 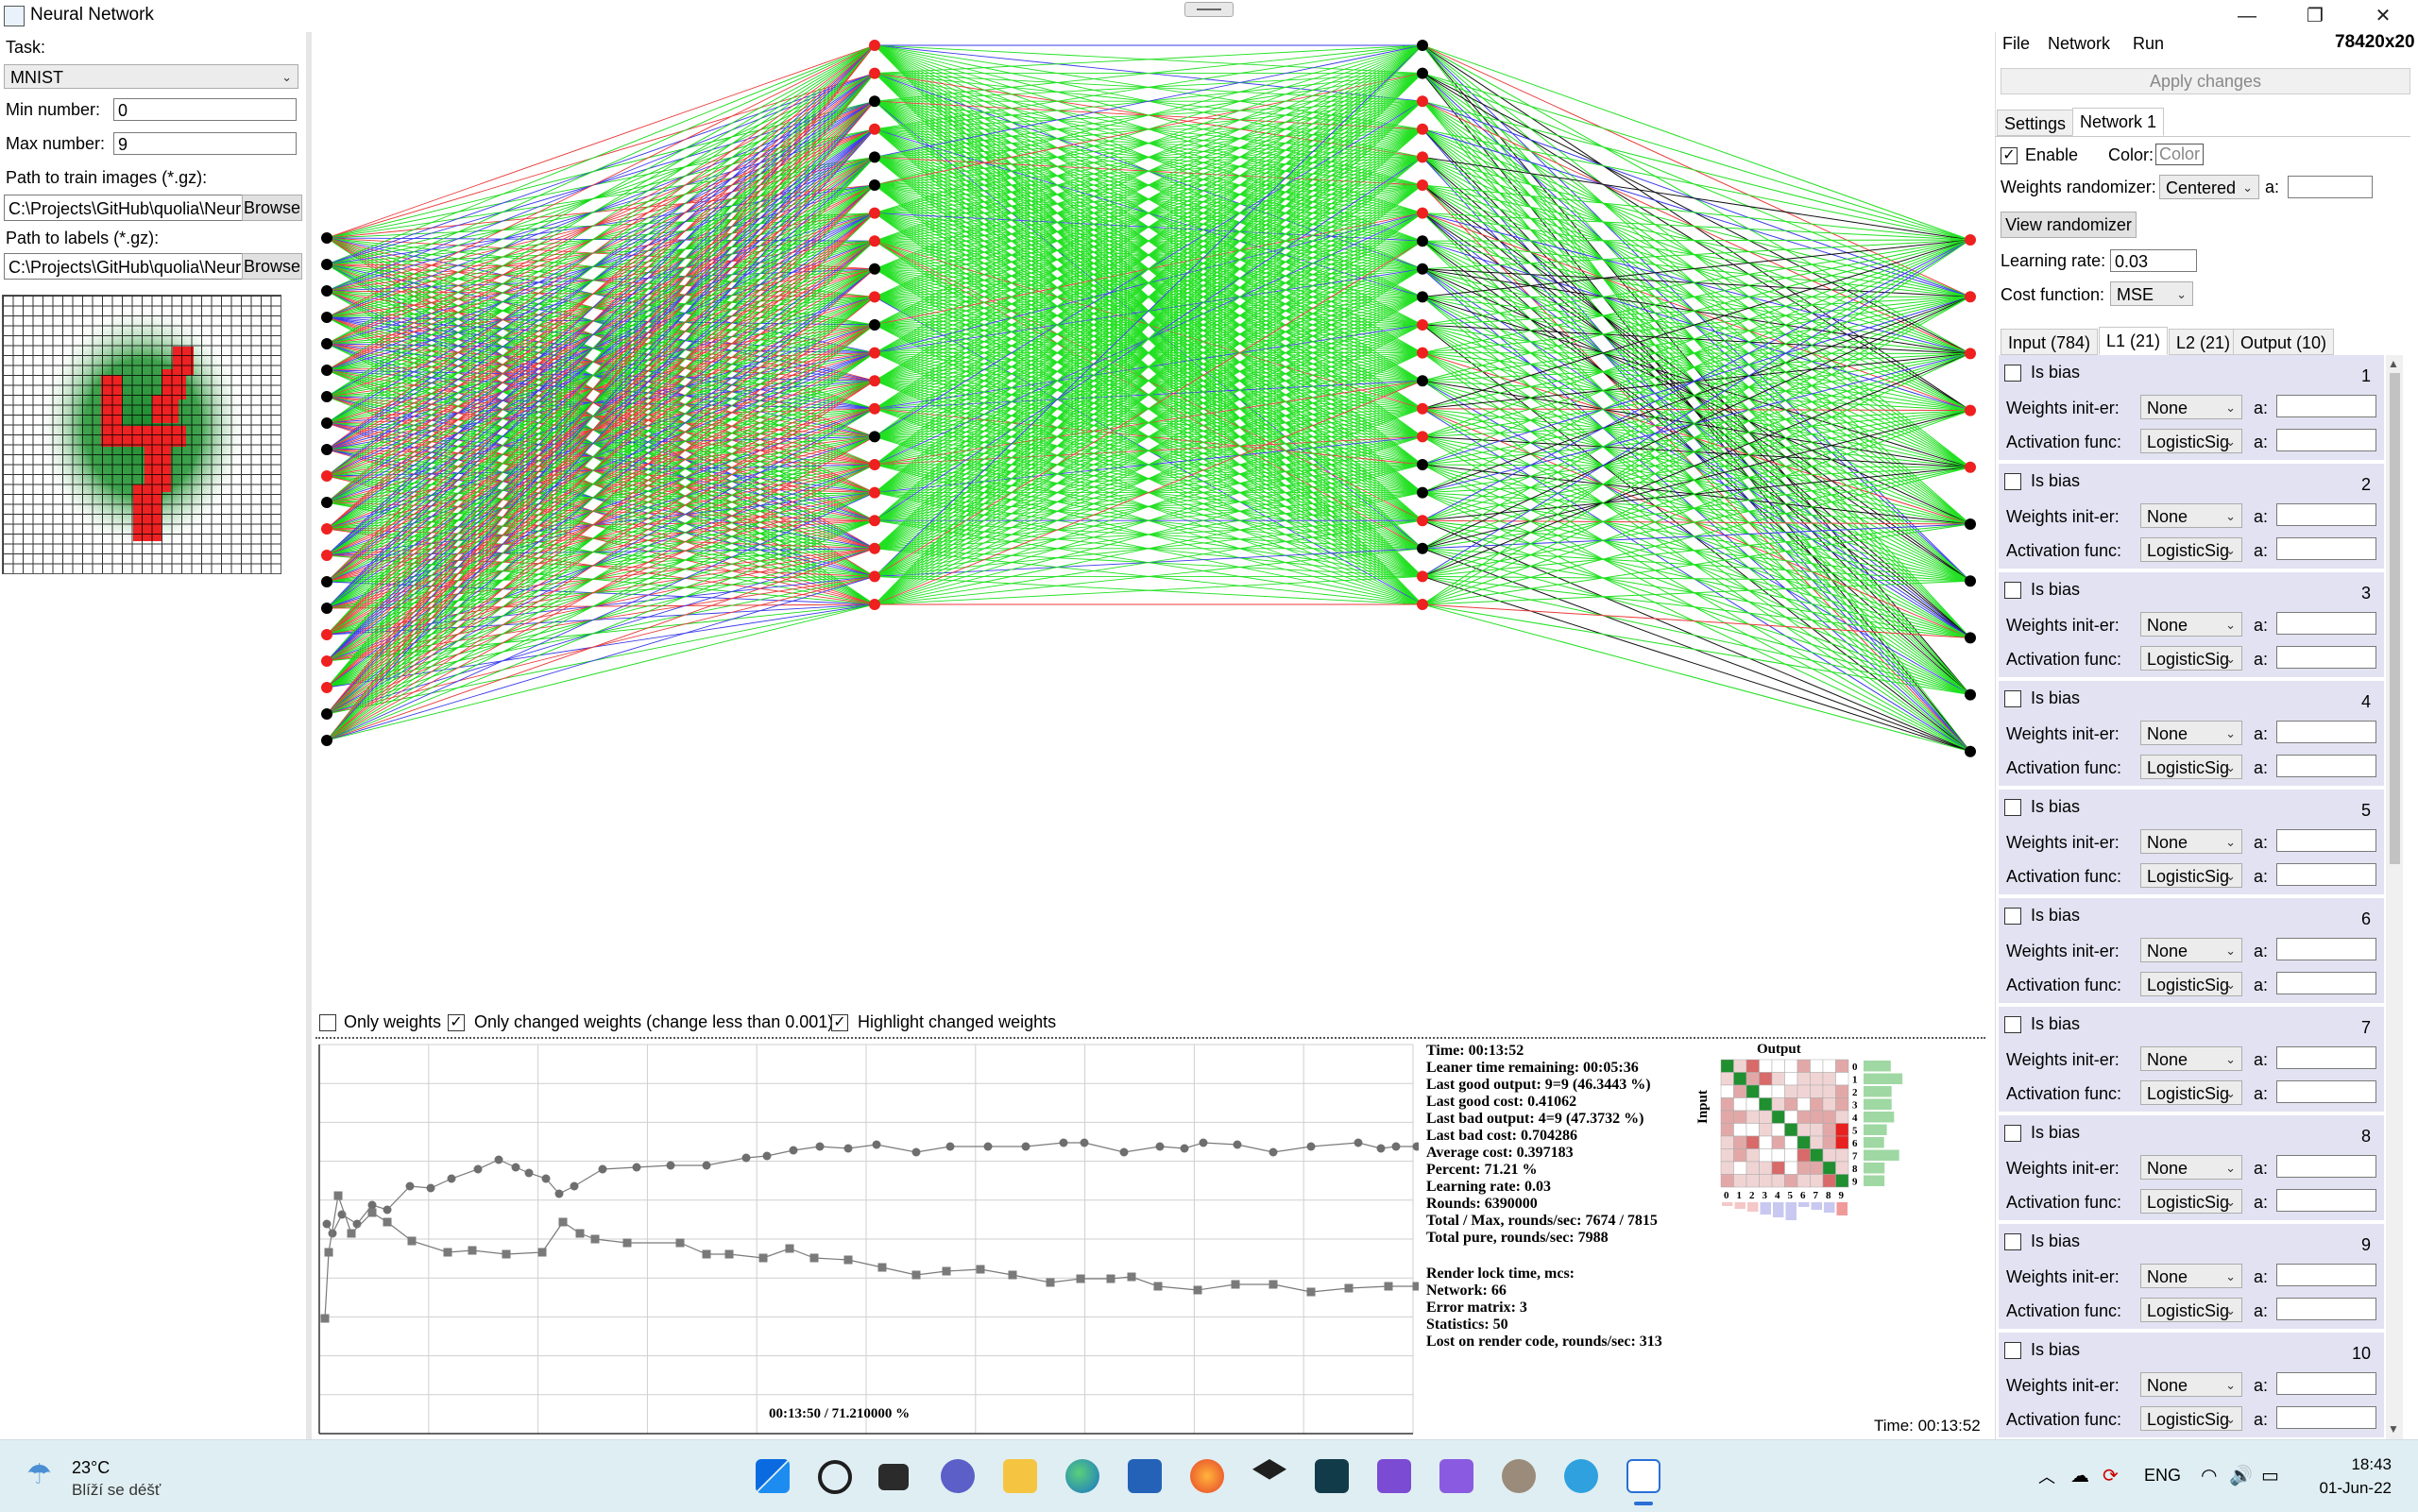 I want to click on store-icon, so click(x=1145, y=1476).